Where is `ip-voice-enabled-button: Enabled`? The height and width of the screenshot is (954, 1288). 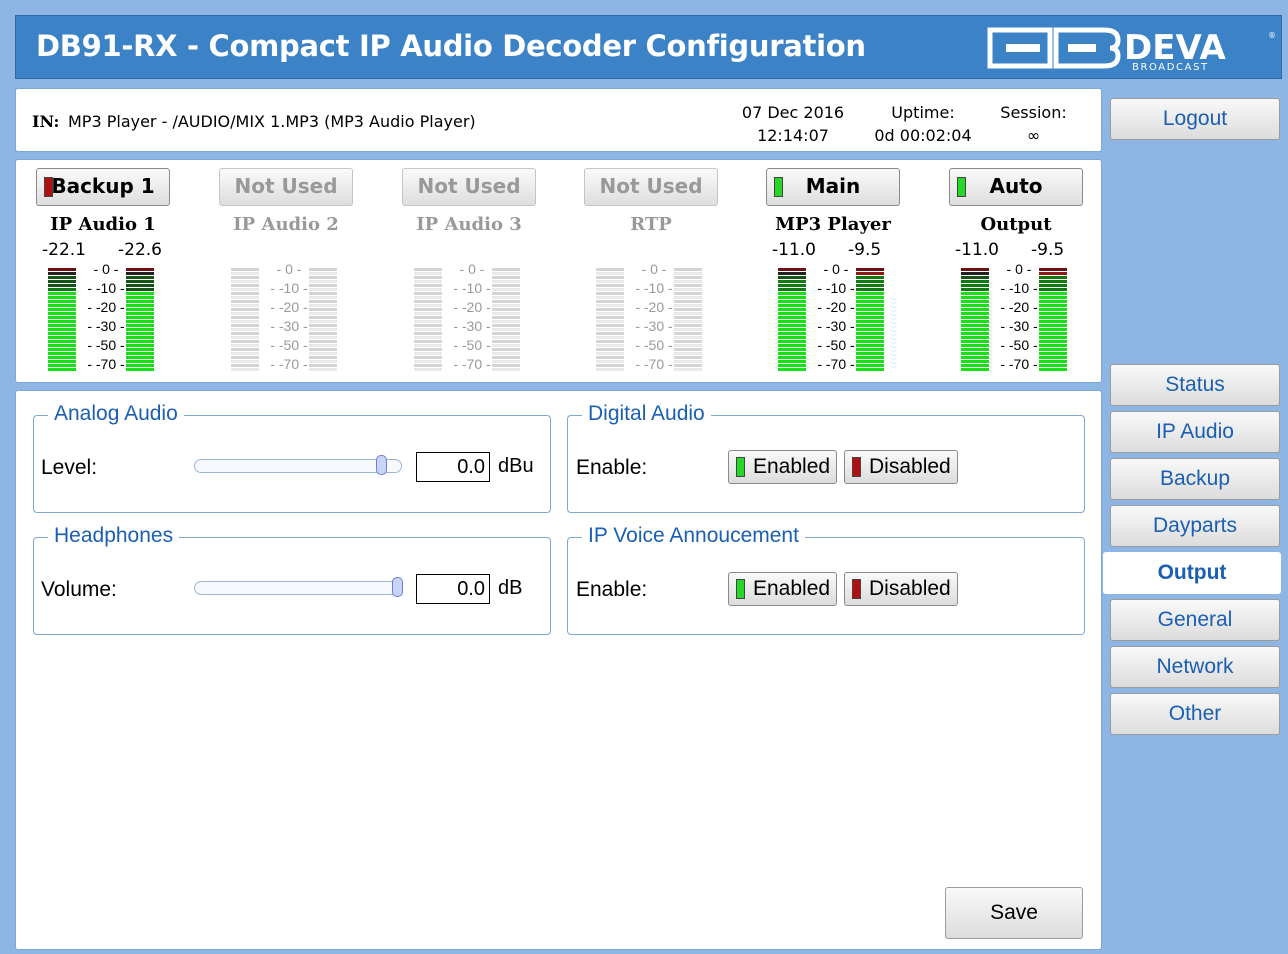 ip-voice-enabled-button: Enabled is located at coordinates (783, 589).